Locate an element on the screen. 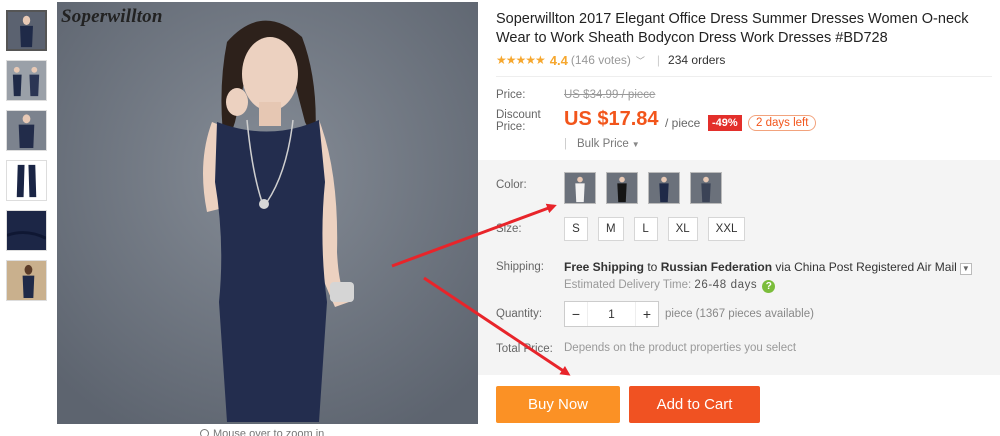  rating-votes-link: (146 votes) is located at coordinates (601, 60).